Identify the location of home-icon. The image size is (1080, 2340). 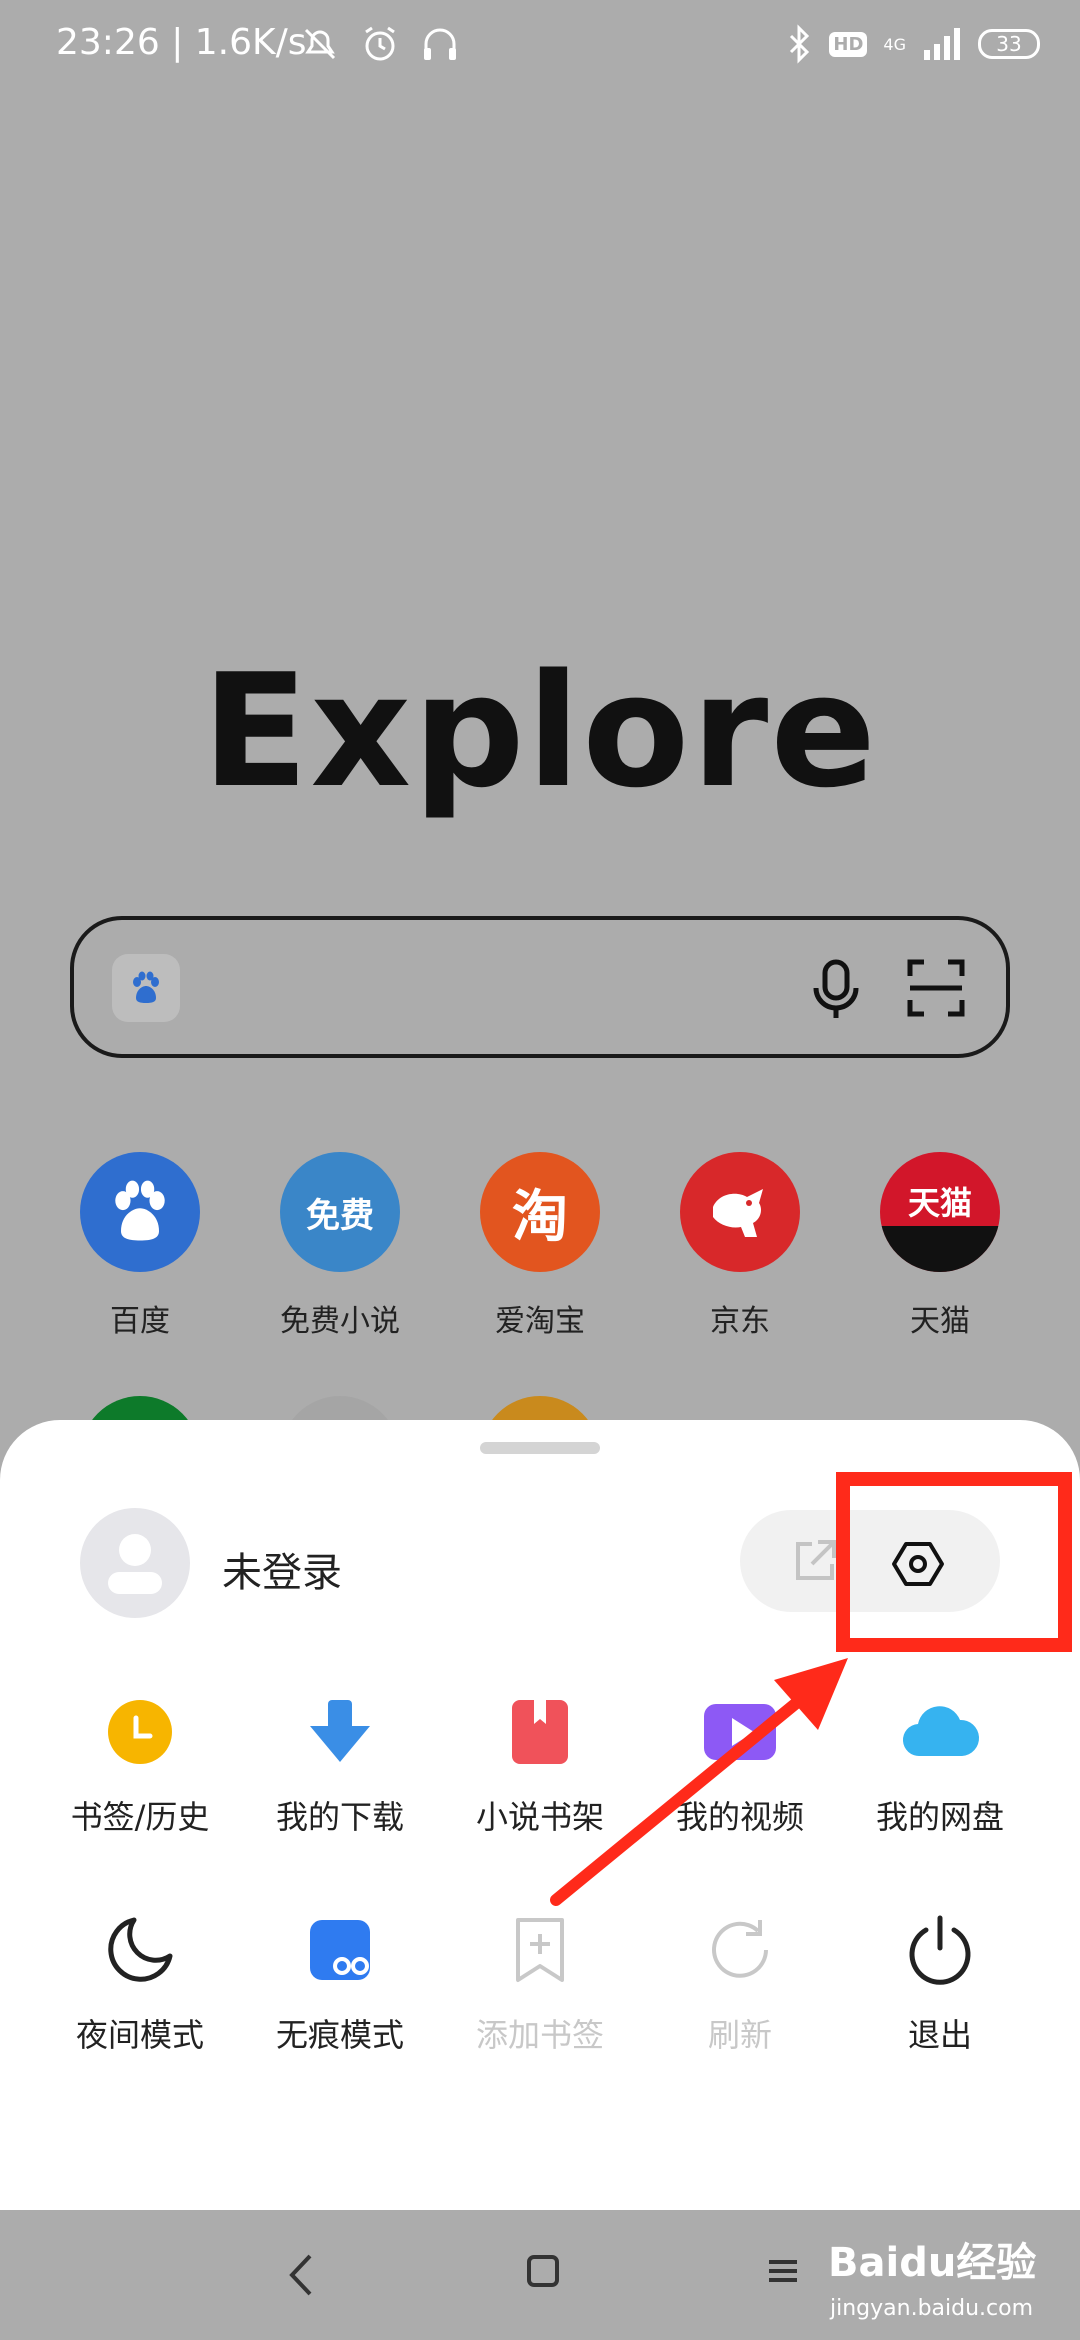
(543, 2271).